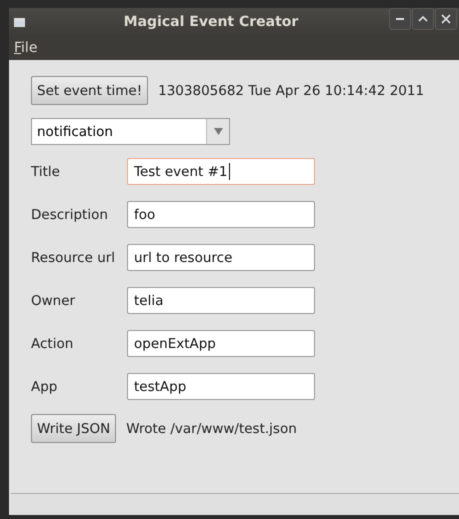  I want to click on field-label: App, so click(44, 386).